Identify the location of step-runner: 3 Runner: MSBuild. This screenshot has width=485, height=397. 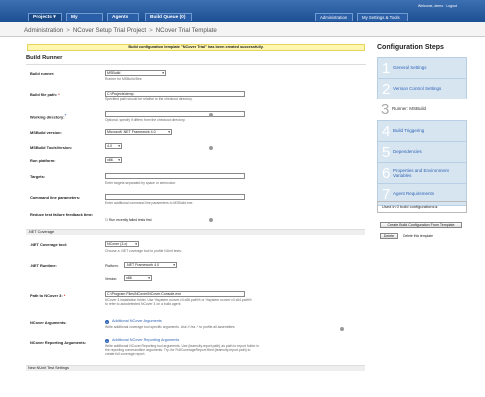
(422, 110).